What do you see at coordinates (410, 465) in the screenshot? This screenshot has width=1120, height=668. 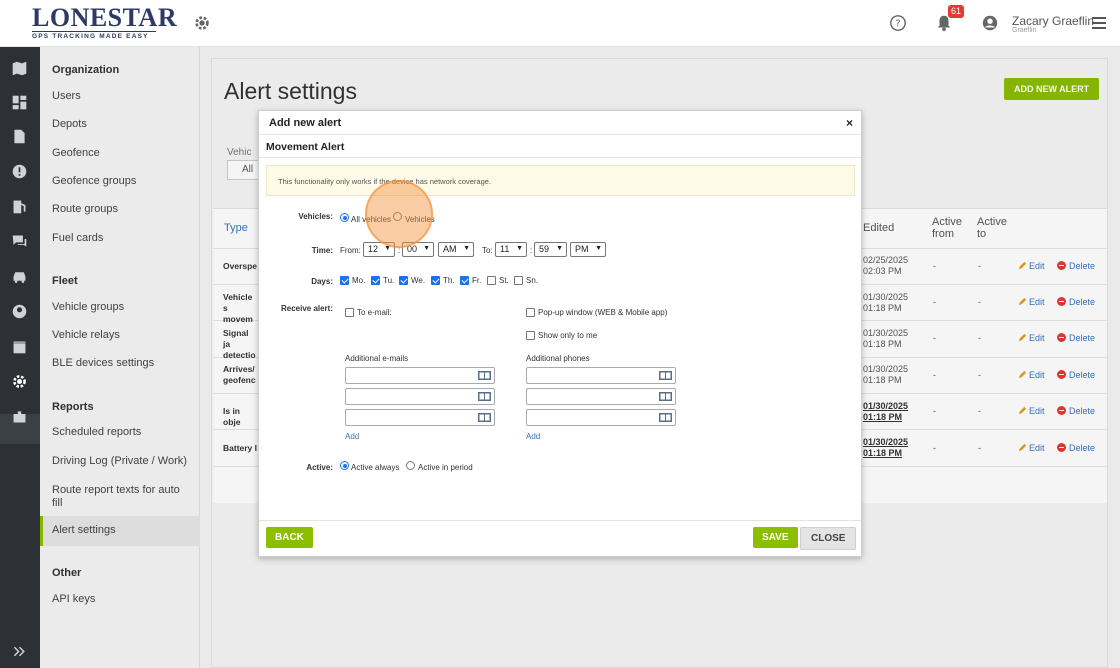 I see `active-in-period-radio` at bounding box center [410, 465].